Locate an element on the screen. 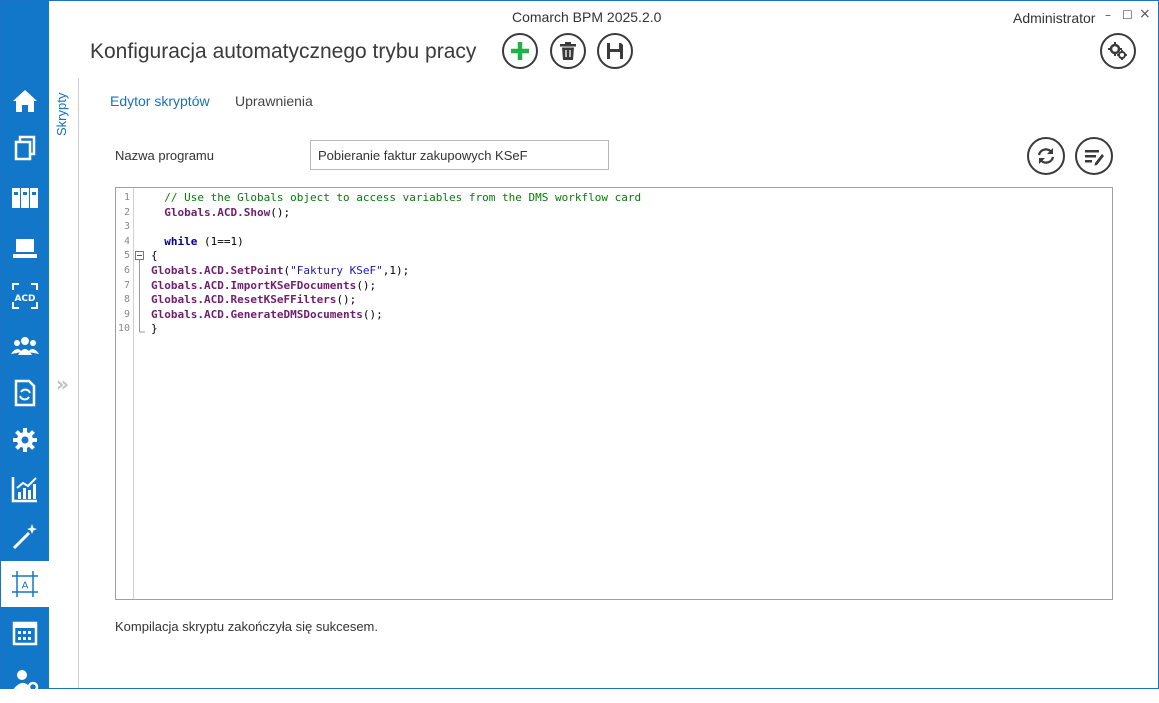 The width and height of the screenshot is (1159, 703). text-frame-icon: A is located at coordinates (25, 584).